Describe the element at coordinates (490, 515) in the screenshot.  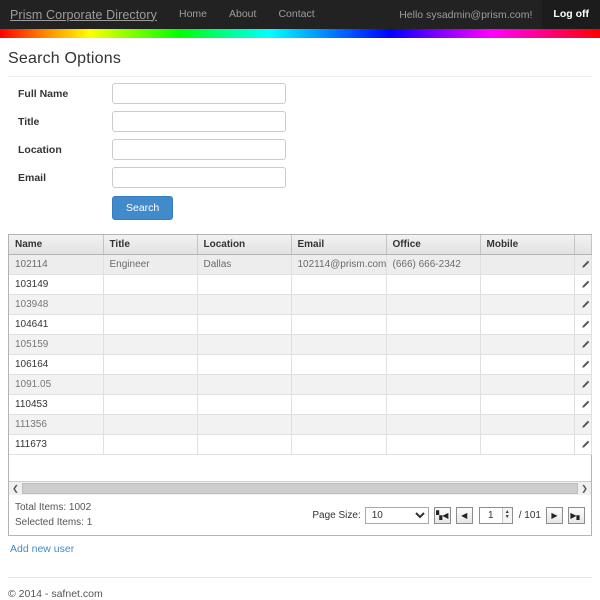
I see `page-number-input` at that location.